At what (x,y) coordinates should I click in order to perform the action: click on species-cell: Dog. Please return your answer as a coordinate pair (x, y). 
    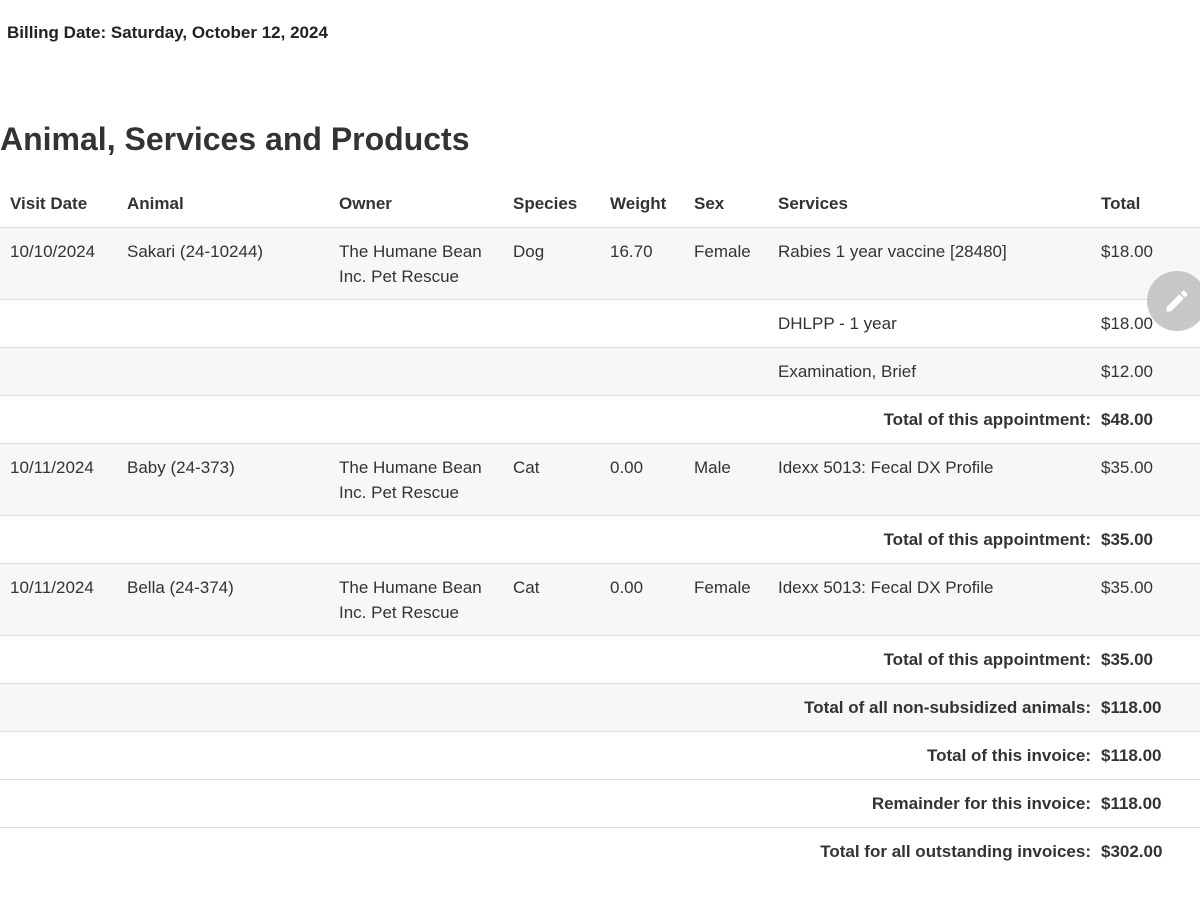
    Looking at the image, I should click on (551, 263).